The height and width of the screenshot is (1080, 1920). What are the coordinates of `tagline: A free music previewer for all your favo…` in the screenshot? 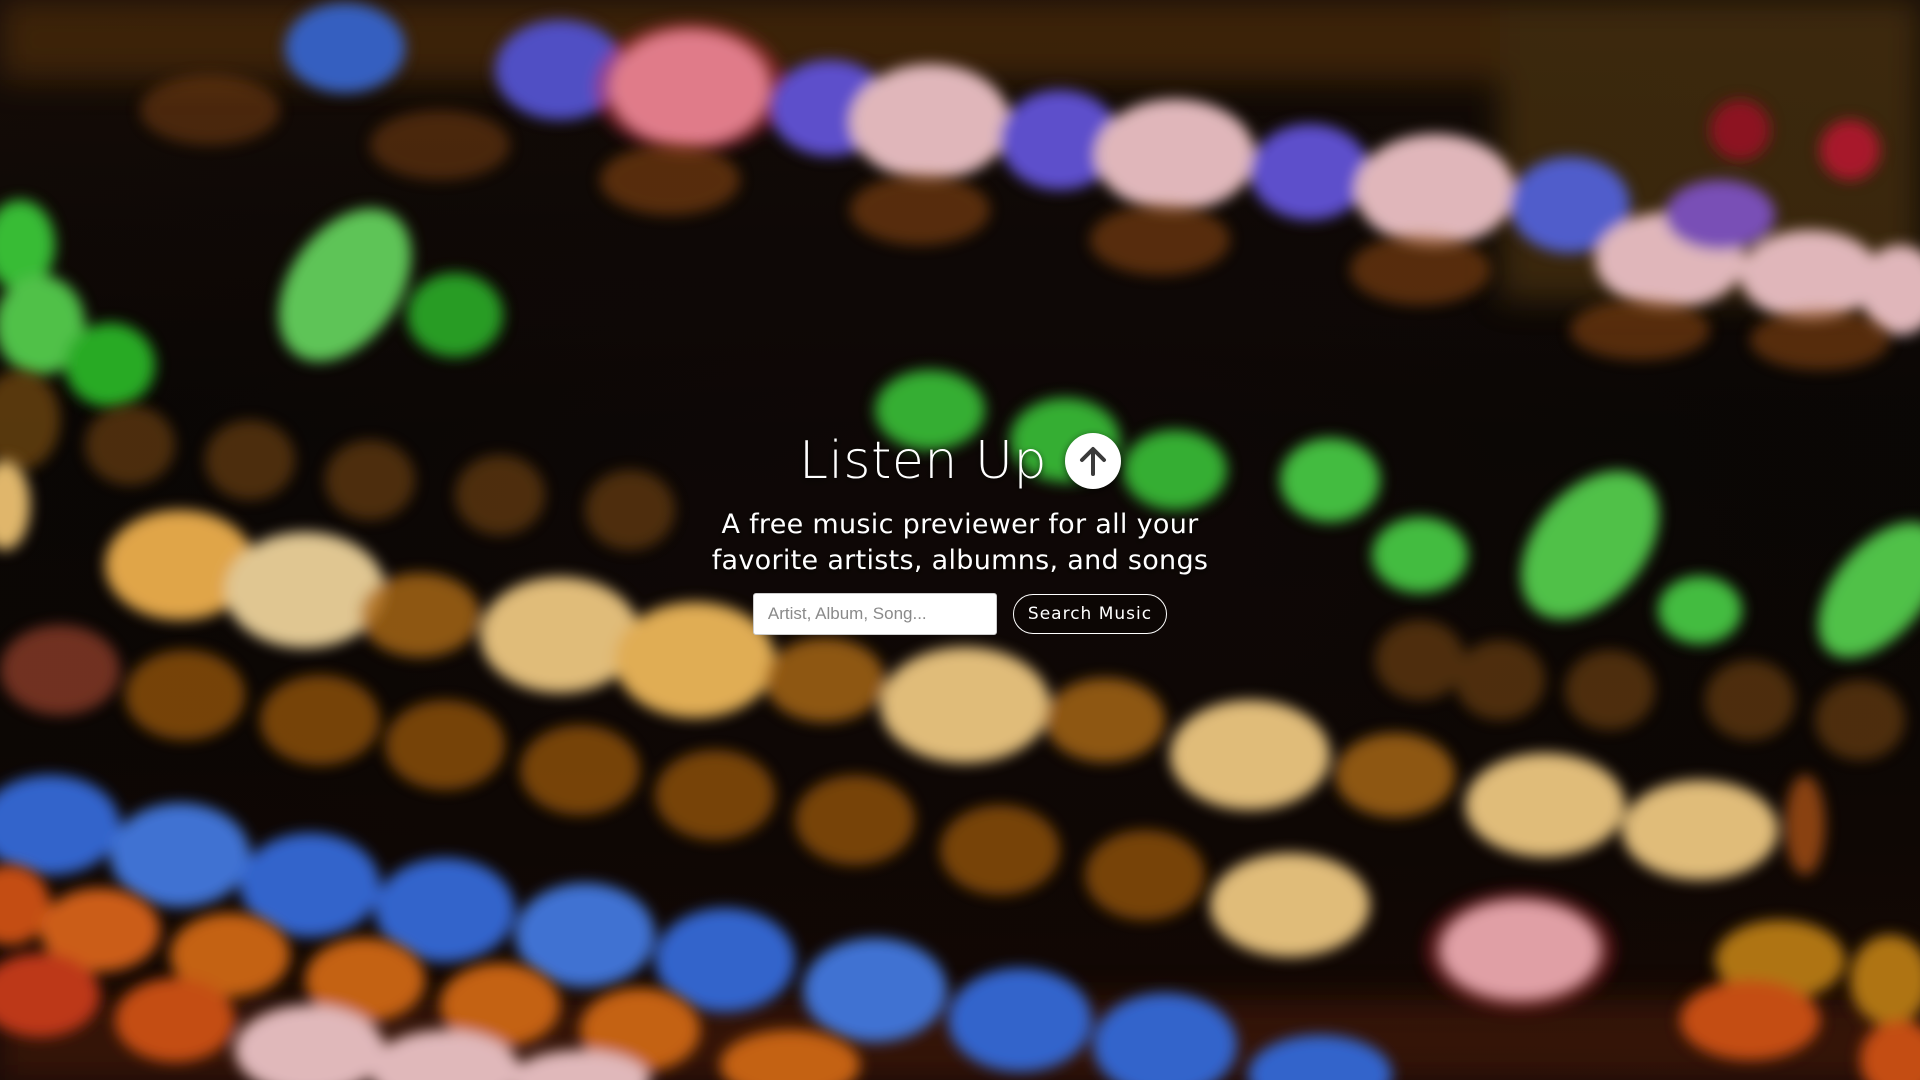 It's located at (960, 543).